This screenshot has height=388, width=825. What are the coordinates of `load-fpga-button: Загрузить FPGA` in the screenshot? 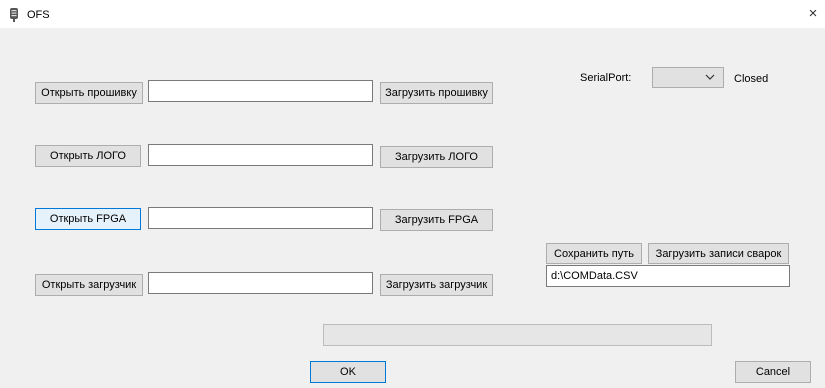 It's located at (436, 220).